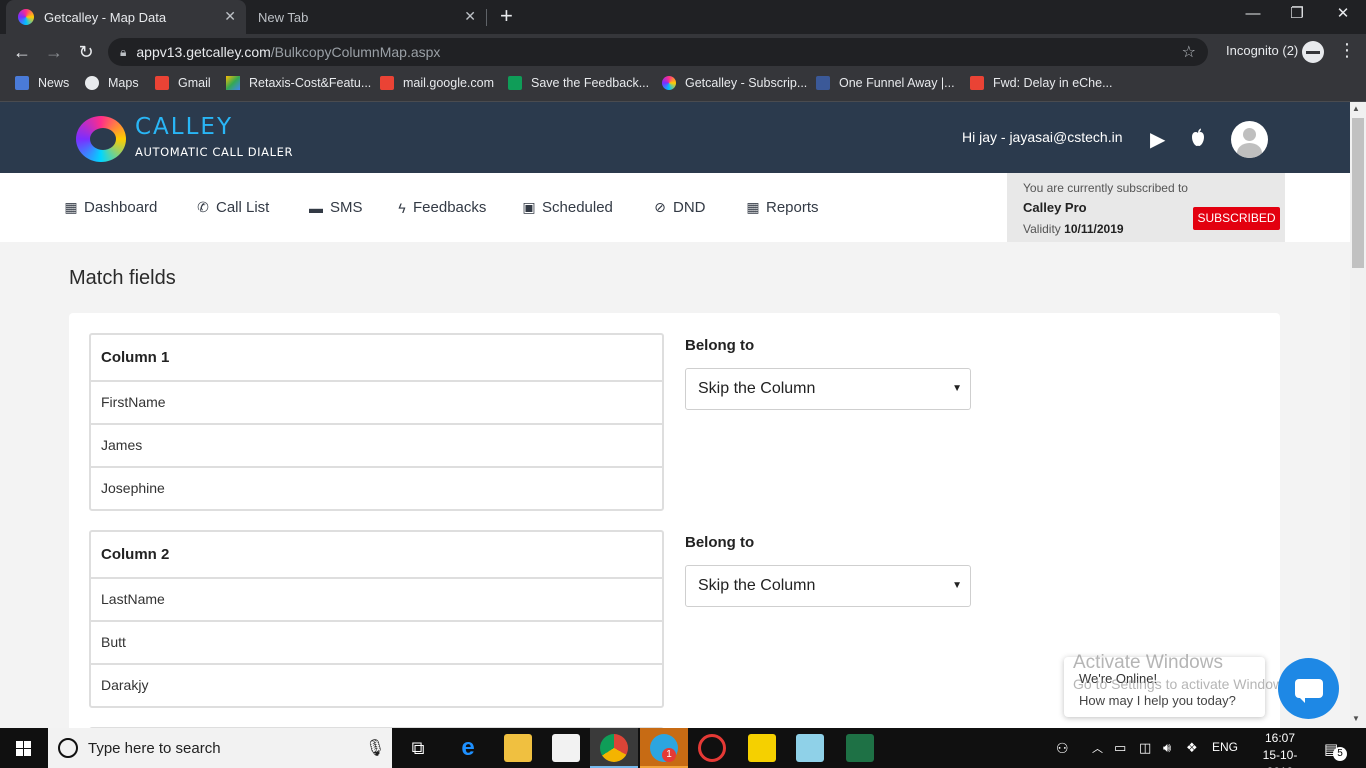 The height and width of the screenshot is (768, 1366). Describe the element at coordinates (1189, 52) in the screenshot. I see `bookmark-star-icon: ☆` at that location.